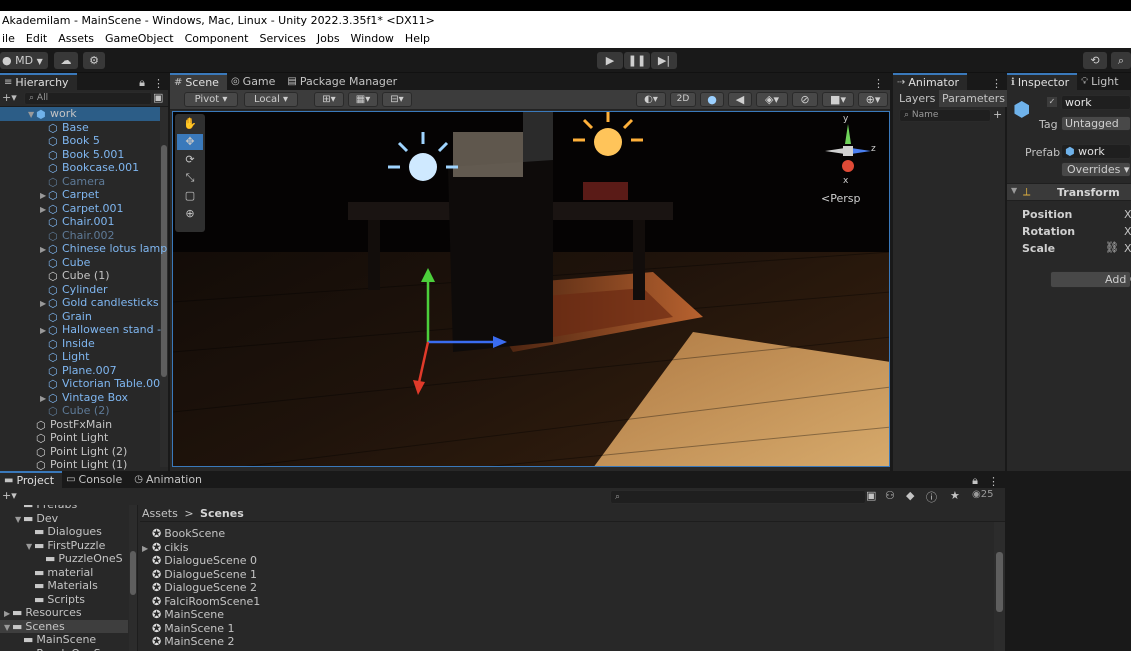 The height and width of the screenshot is (651, 1131). What do you see at coordinates (330, 39) in the screenshot?
I see `menu-jobs: Jobs` at bounding box center [330, 39].